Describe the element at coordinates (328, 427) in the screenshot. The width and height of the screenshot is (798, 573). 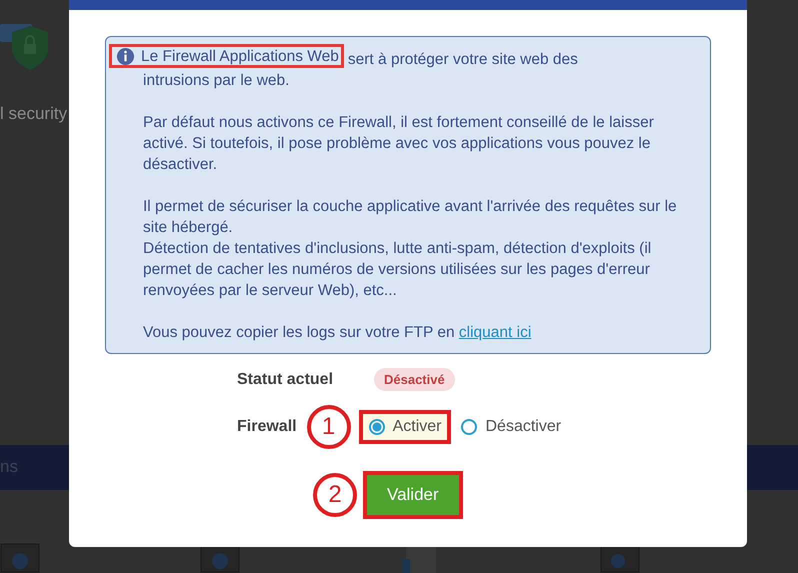
I see `step-marker: 1` at that location.